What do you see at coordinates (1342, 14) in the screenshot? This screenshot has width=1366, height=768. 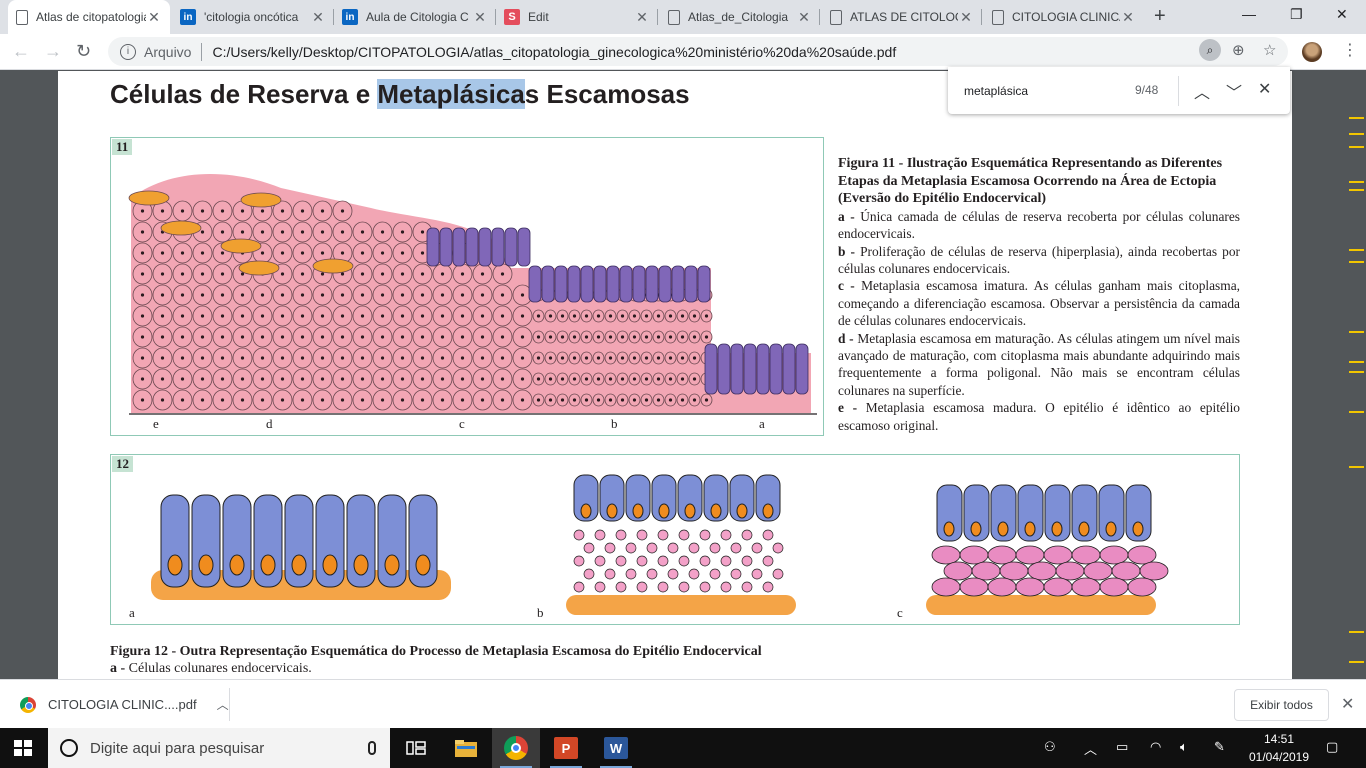 I see `window-close-button: ✕` at bounding box center [1342, 14].